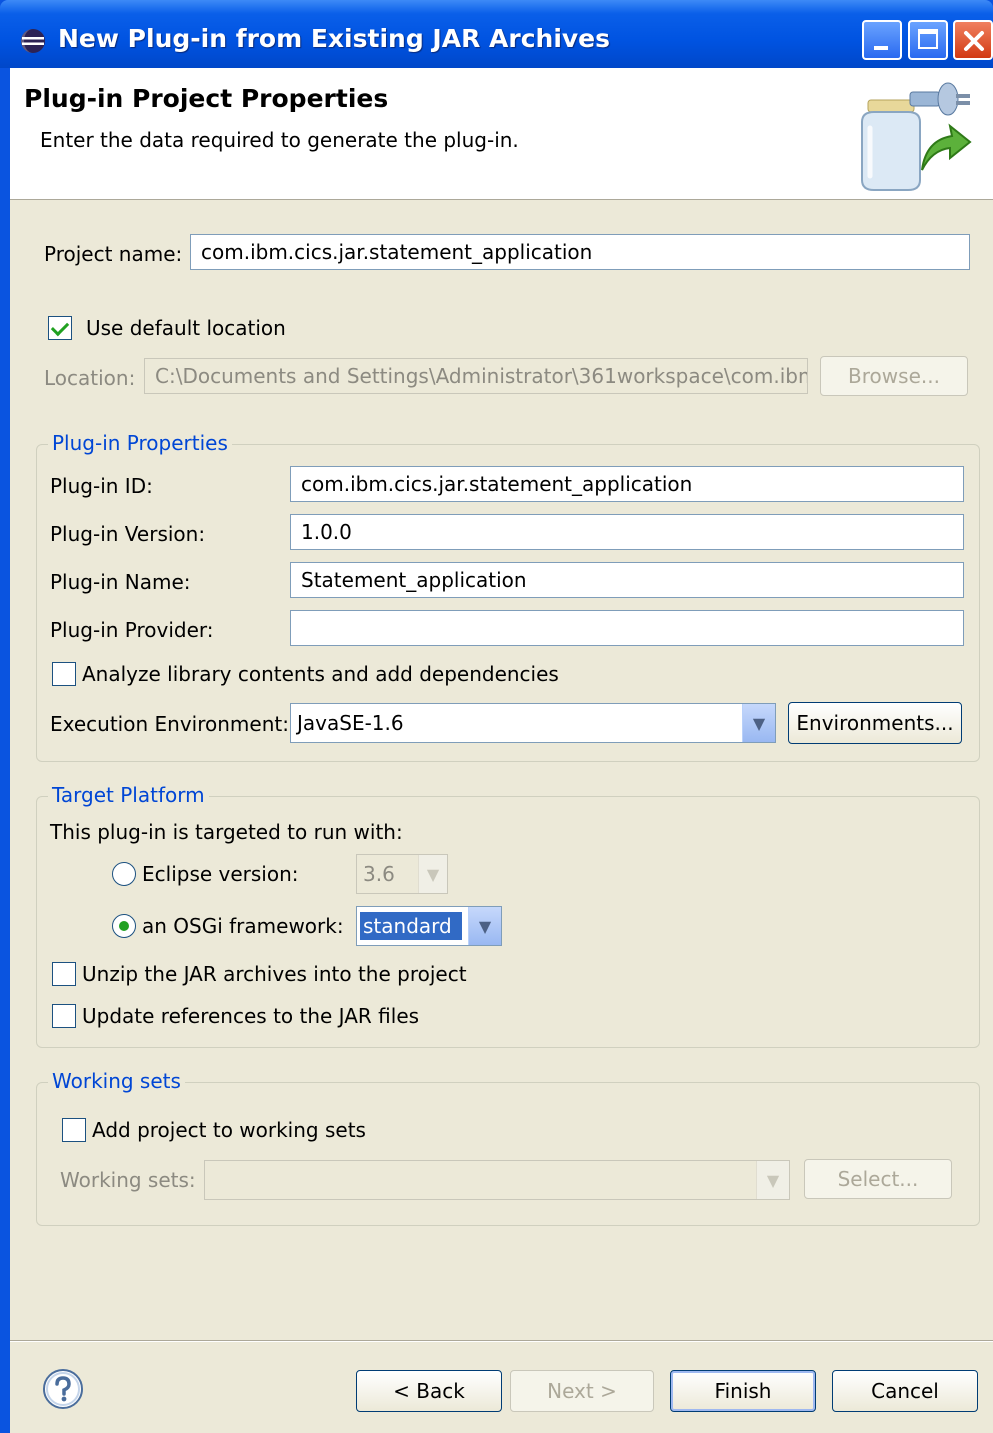 The height and width of the screenshot is (1433, 993). I want to click on osgi-framework-select: standard ▼, so click(429, 926).